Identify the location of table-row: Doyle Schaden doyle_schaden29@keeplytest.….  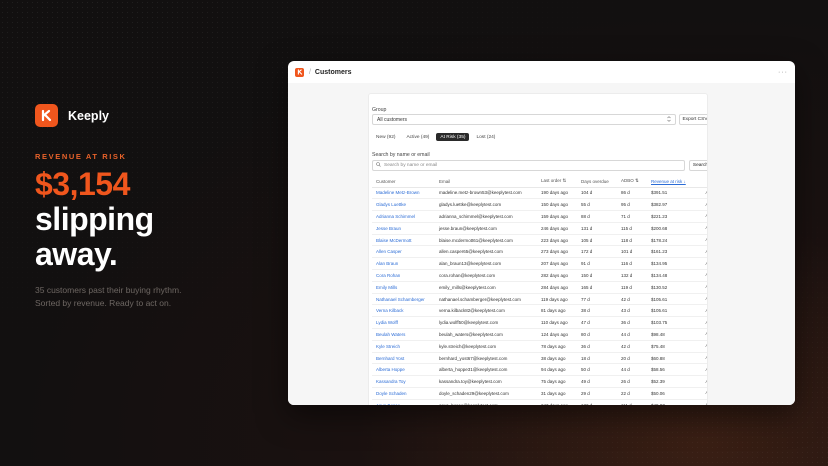
(539, 393).